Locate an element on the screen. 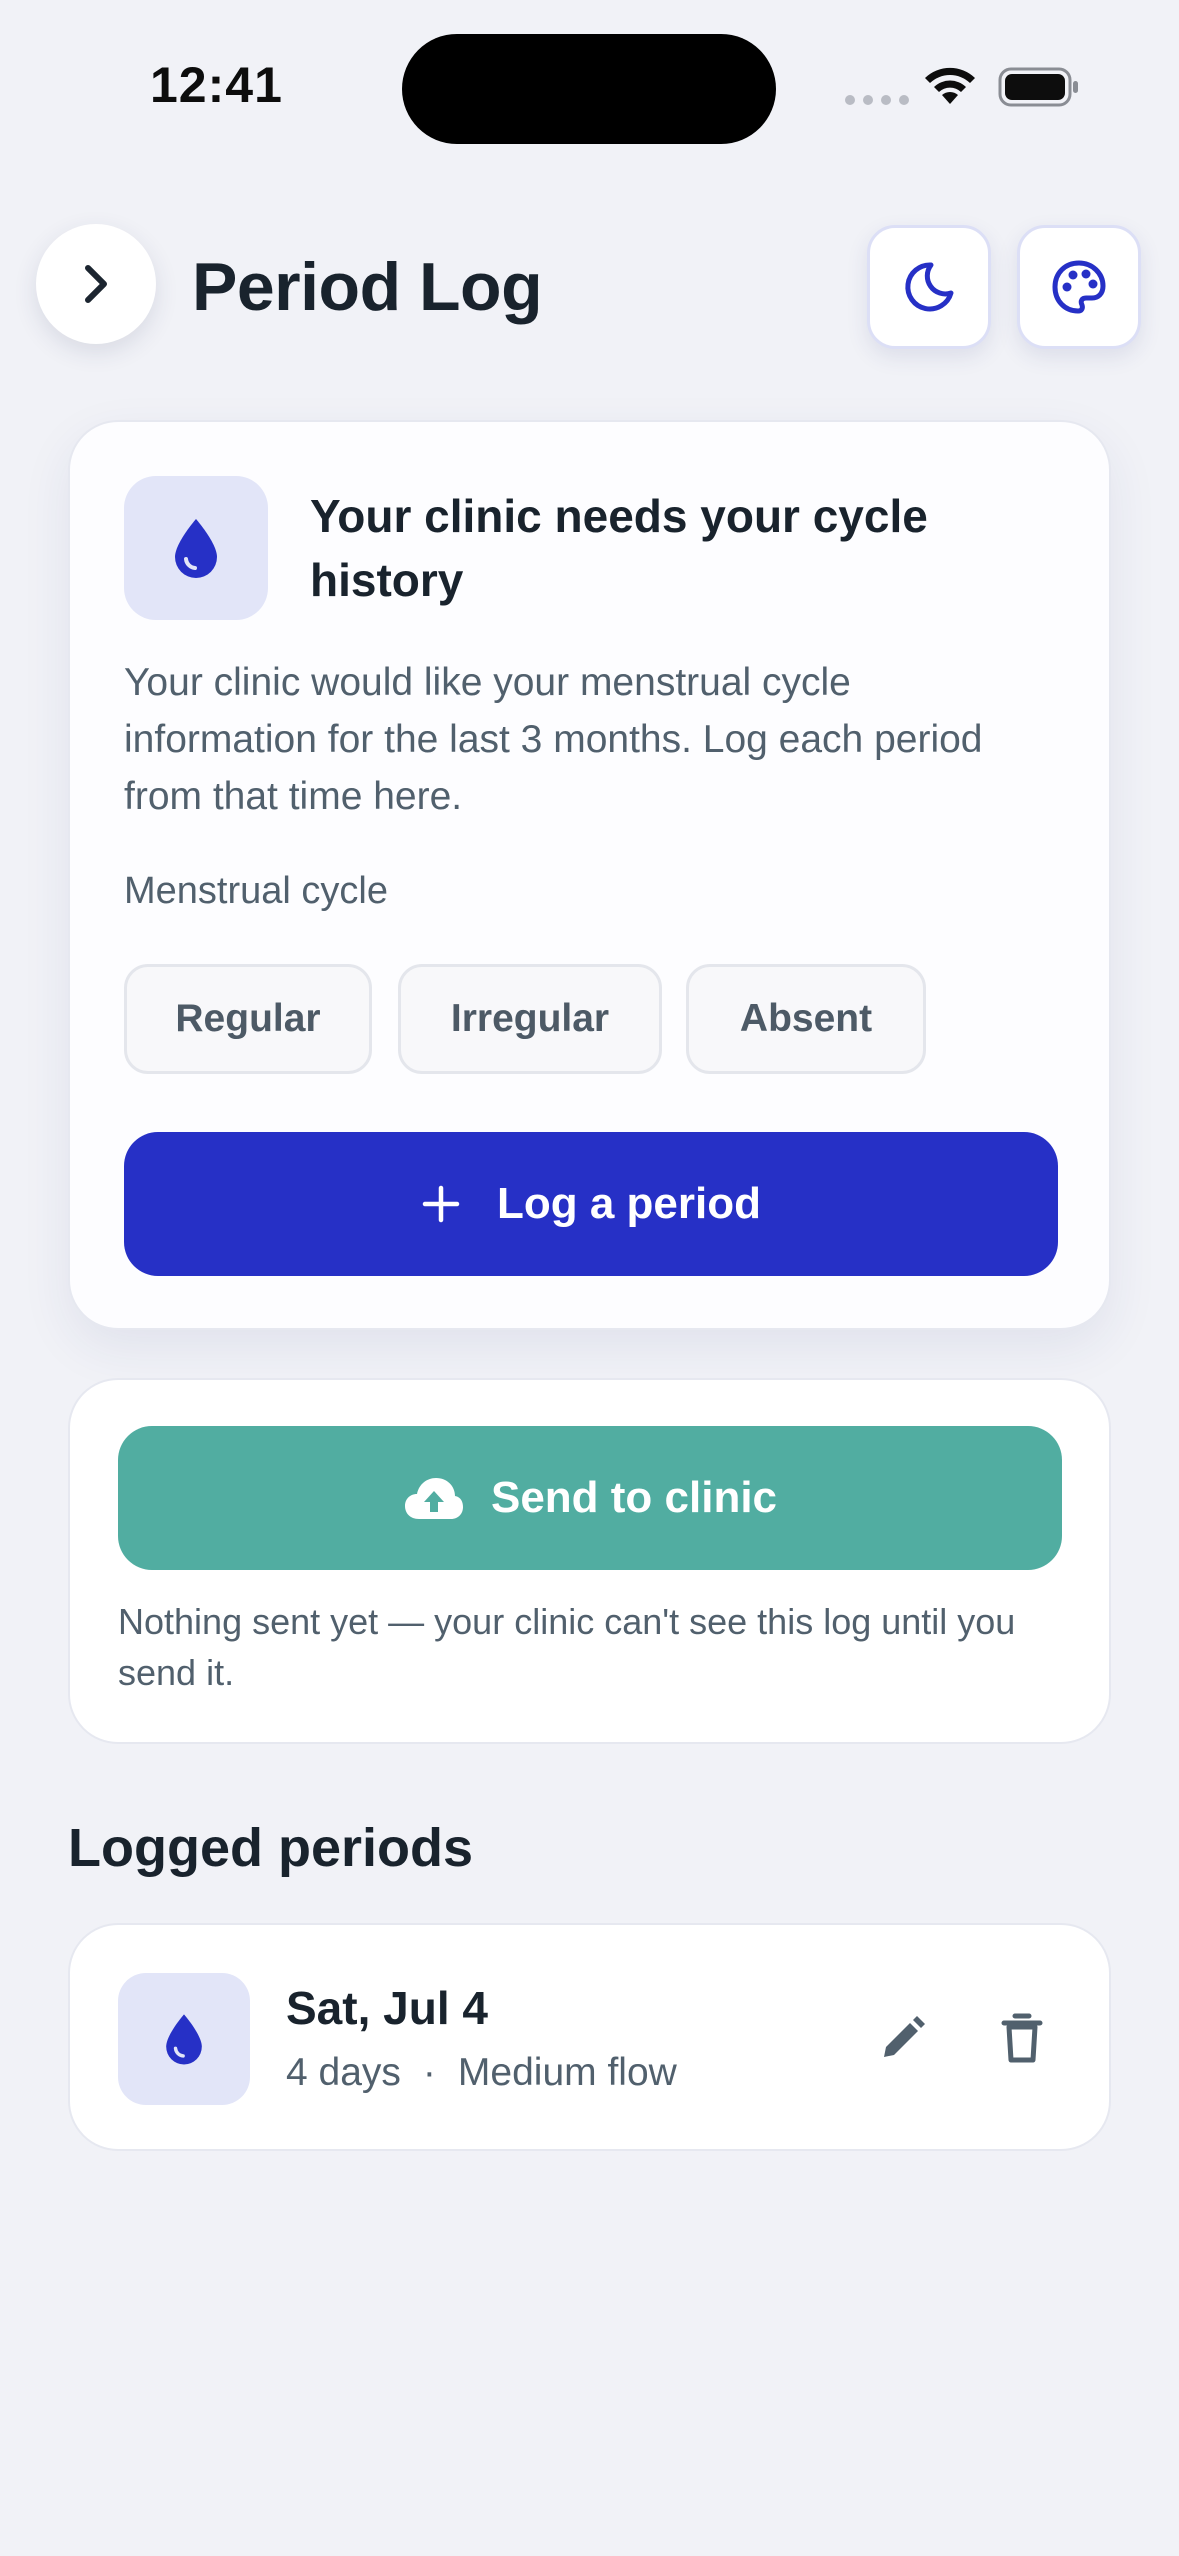 Image resolution: width=1179 pixels, height=2556 pixels. log-period-label: Log a period is located at coordinates (629, 1203).